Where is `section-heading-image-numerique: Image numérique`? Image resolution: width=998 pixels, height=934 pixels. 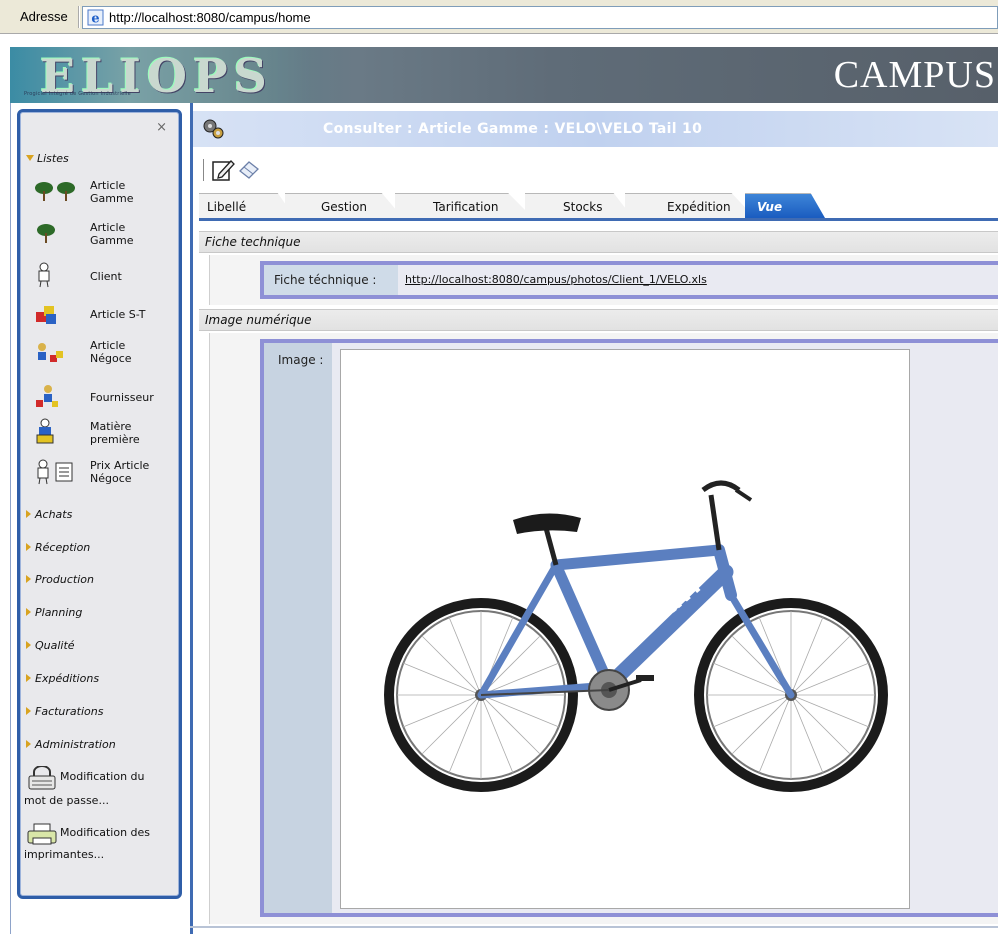 section-heading-image-numerique: Image numérique is located at coordinates (598, 320).